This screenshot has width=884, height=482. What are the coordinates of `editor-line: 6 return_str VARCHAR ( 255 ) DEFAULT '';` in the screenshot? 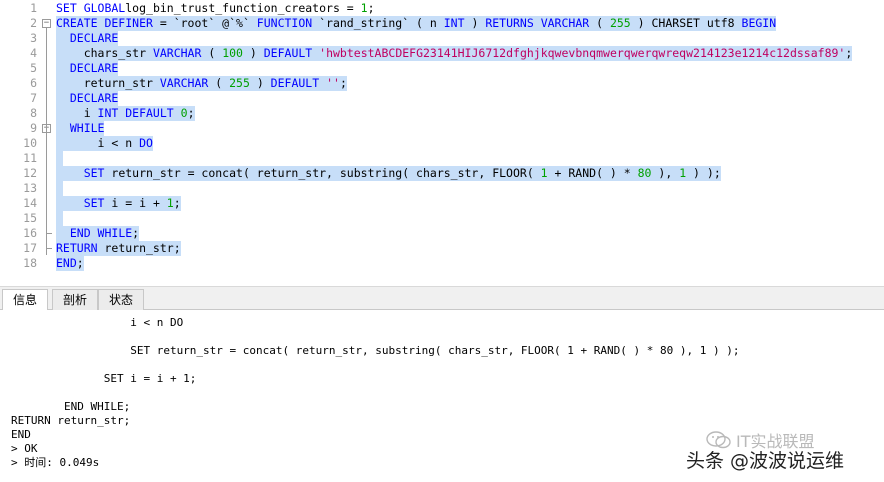 It's located at (442, 83).